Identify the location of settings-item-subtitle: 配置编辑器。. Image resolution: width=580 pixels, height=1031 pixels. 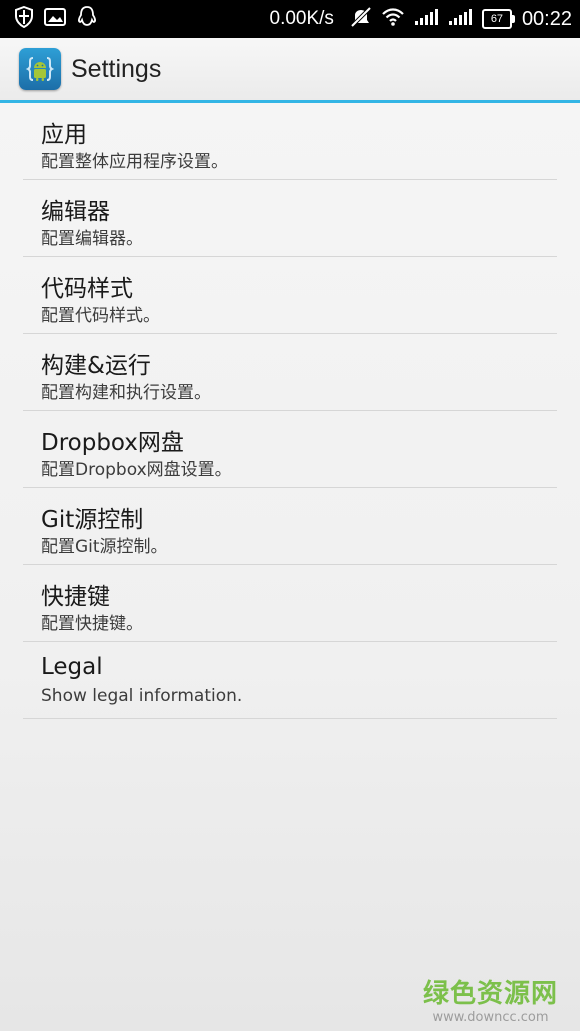
(92, 239).